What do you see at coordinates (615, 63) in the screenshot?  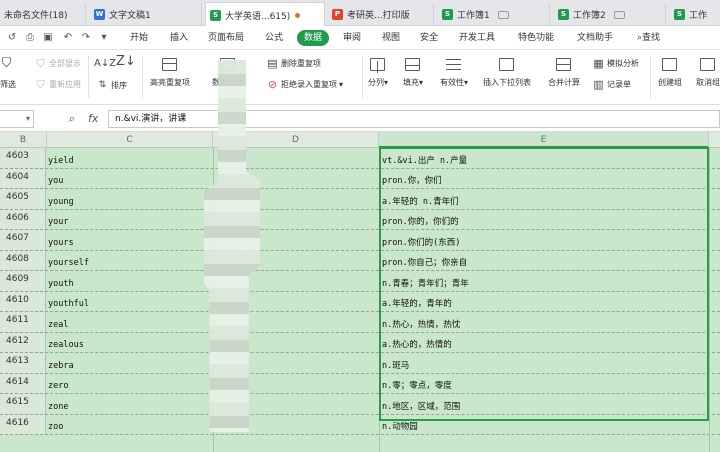 I see `what-if-analysis-button: ▦ 模拟分析` at bounding box center [615, 63].